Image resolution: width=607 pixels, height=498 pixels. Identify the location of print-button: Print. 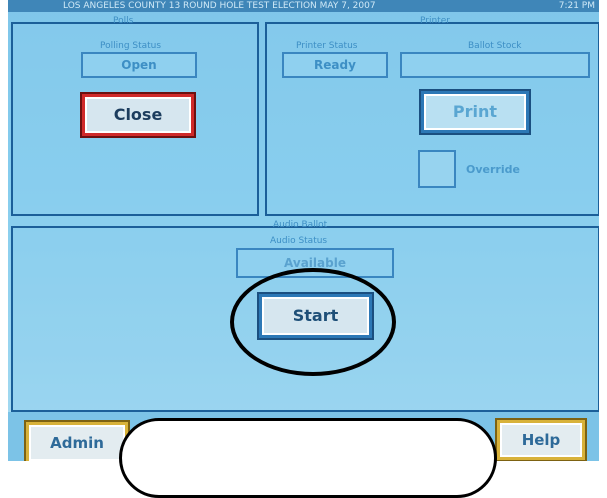
(475, 112).